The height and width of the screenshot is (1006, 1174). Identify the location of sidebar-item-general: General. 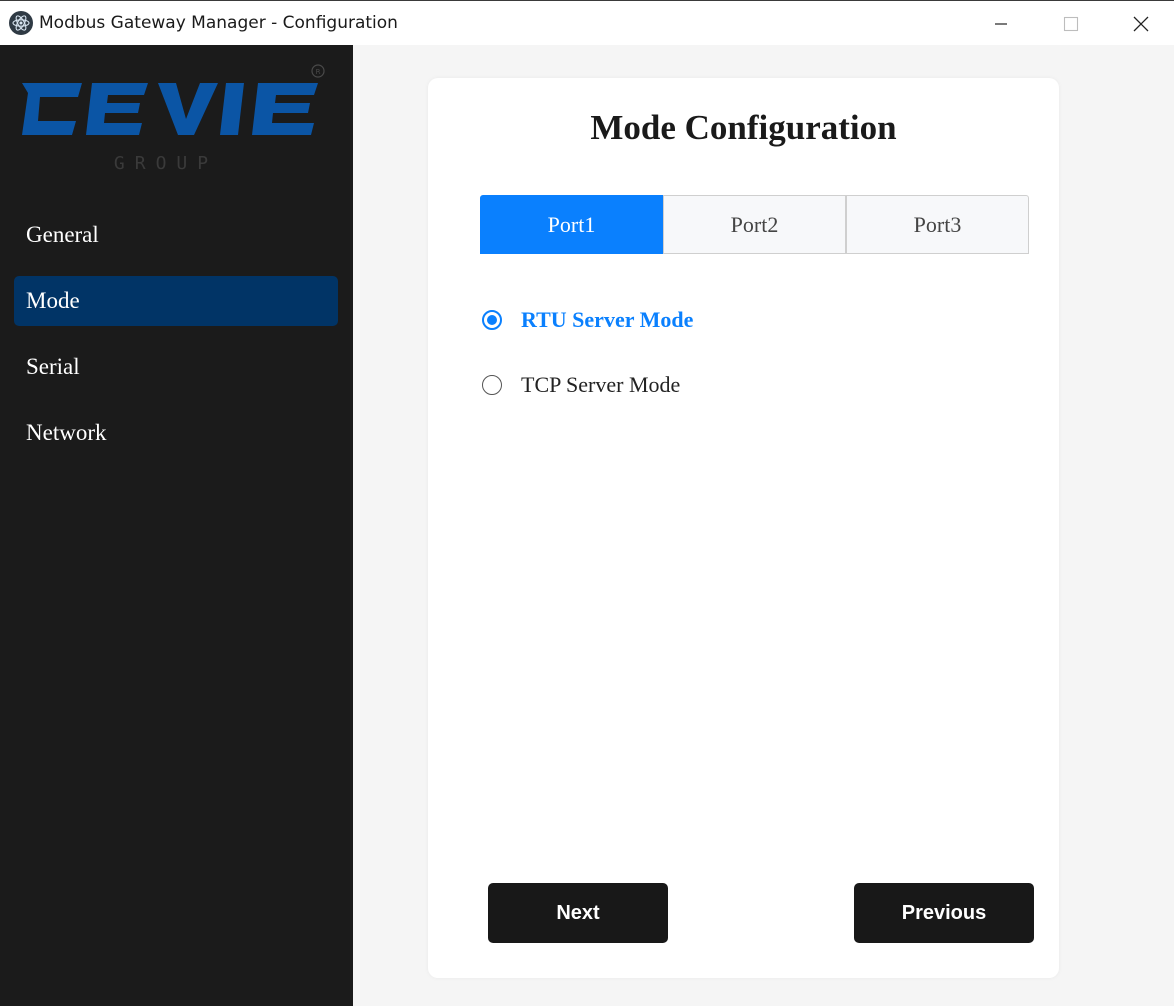
(176, 235).